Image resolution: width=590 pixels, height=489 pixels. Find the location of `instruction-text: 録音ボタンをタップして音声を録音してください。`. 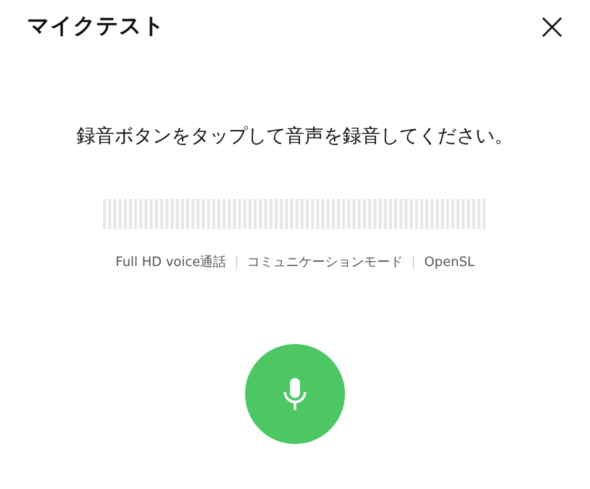

instruction-text: 録音ボタンをタップして音声を録音してください。 is located at coordinates (295, 136).